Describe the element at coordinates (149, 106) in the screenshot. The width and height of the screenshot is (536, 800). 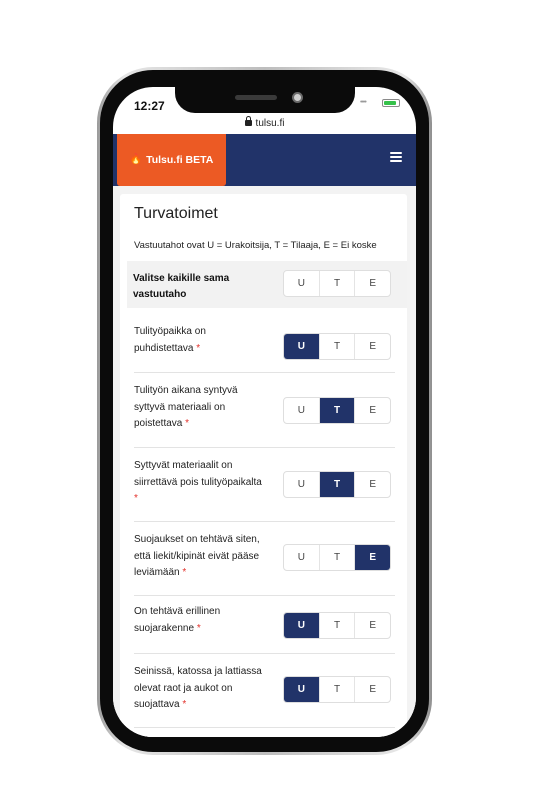
I see `status-time: 12:27` at that location.